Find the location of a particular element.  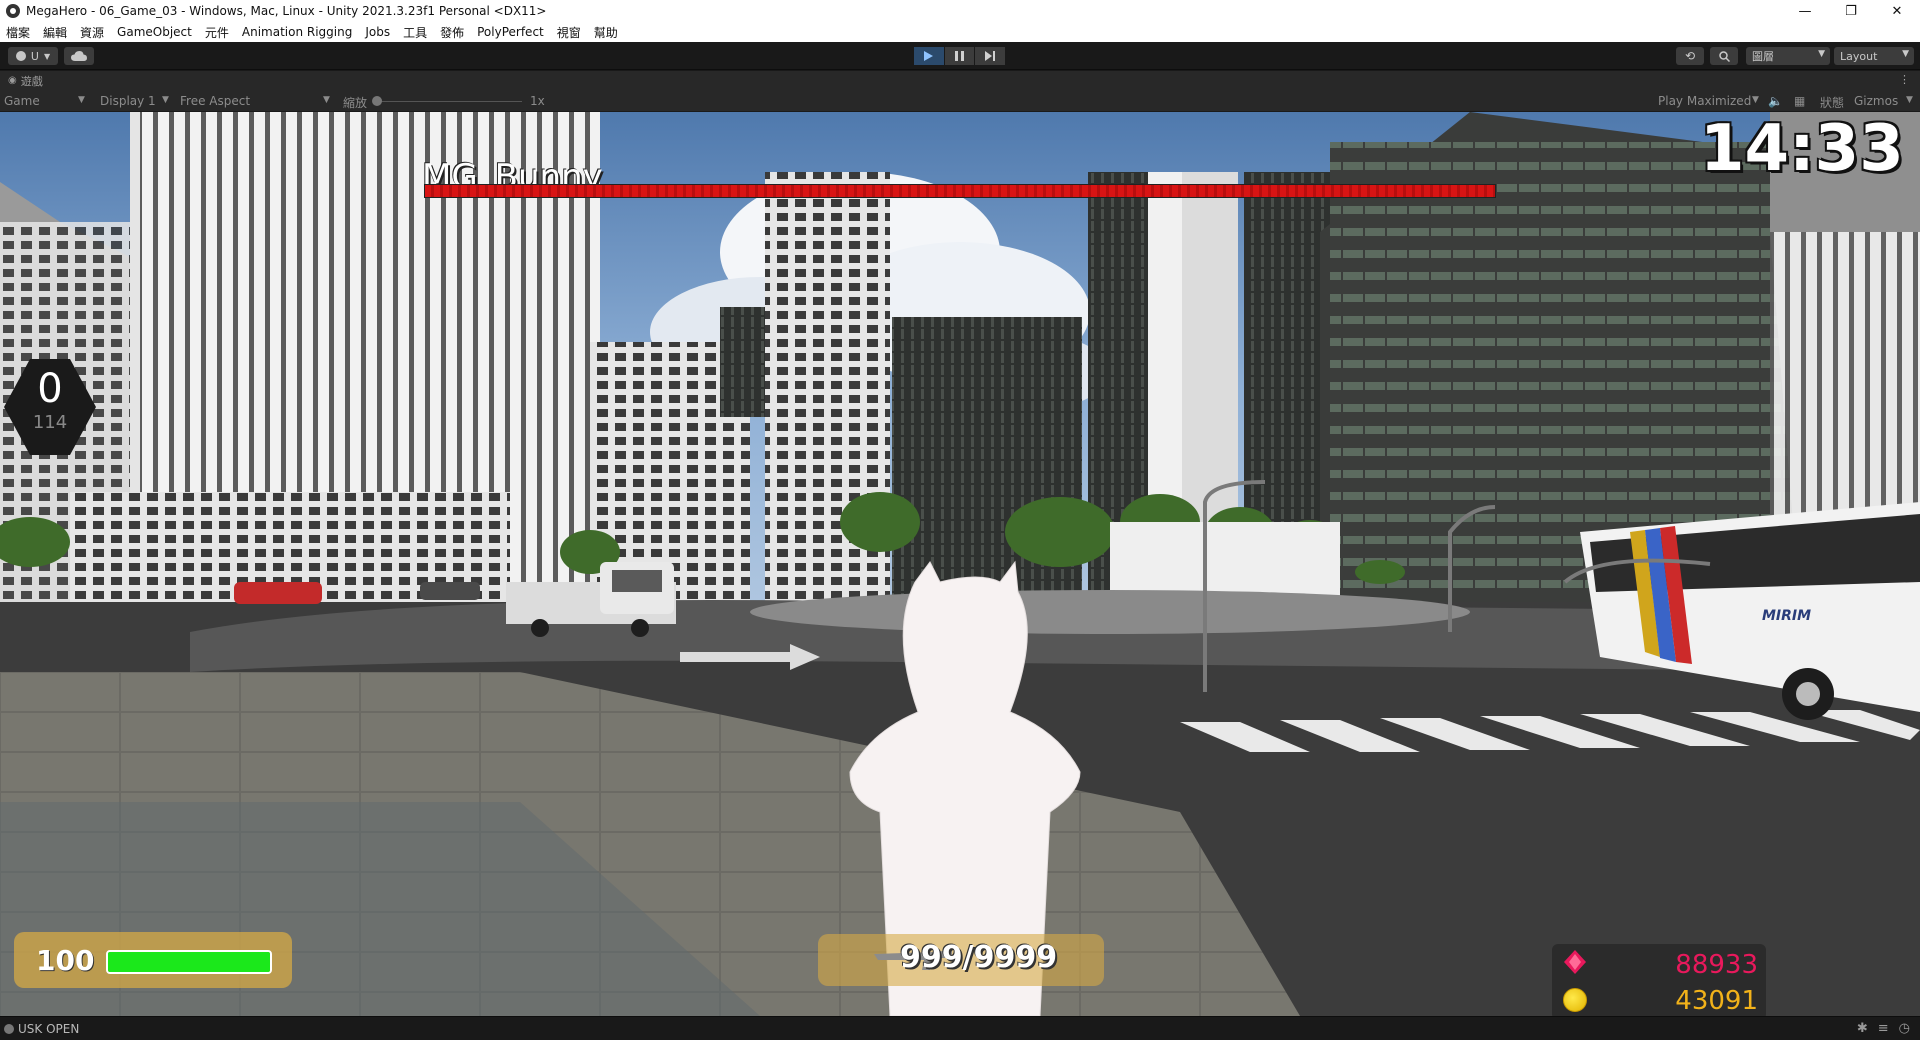

window-controls: — ❐ ✕ is located at coordinates (1851, 11).